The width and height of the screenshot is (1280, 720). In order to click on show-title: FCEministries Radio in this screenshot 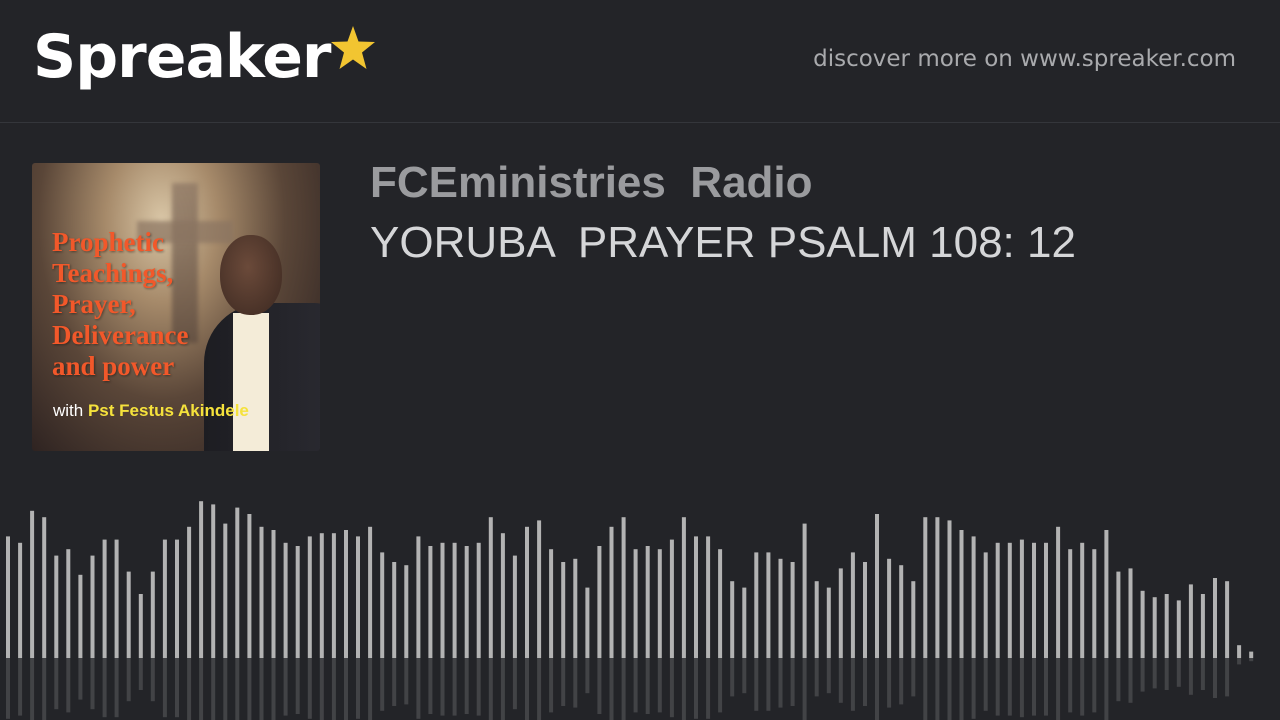, I will do `click(591, 183)`.